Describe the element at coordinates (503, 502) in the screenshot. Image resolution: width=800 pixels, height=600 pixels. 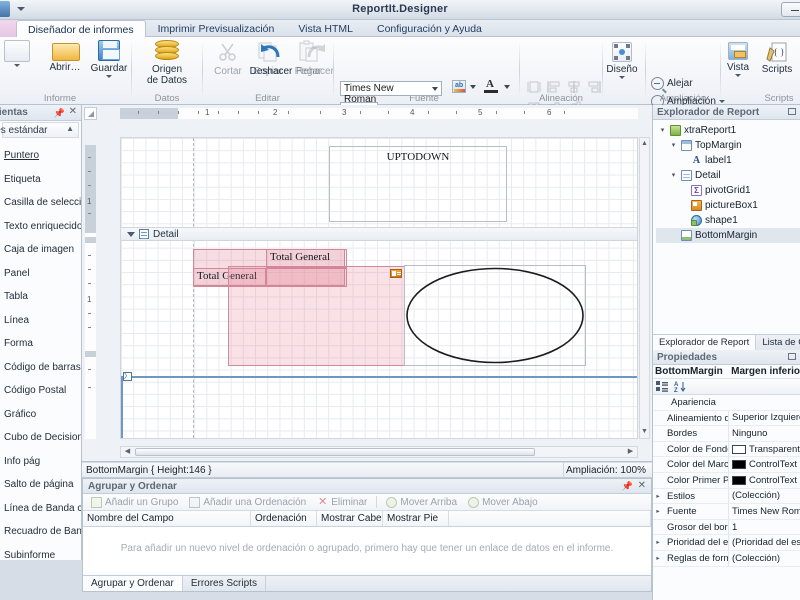
I see `move-down-button: Mover Abajo` at that location.